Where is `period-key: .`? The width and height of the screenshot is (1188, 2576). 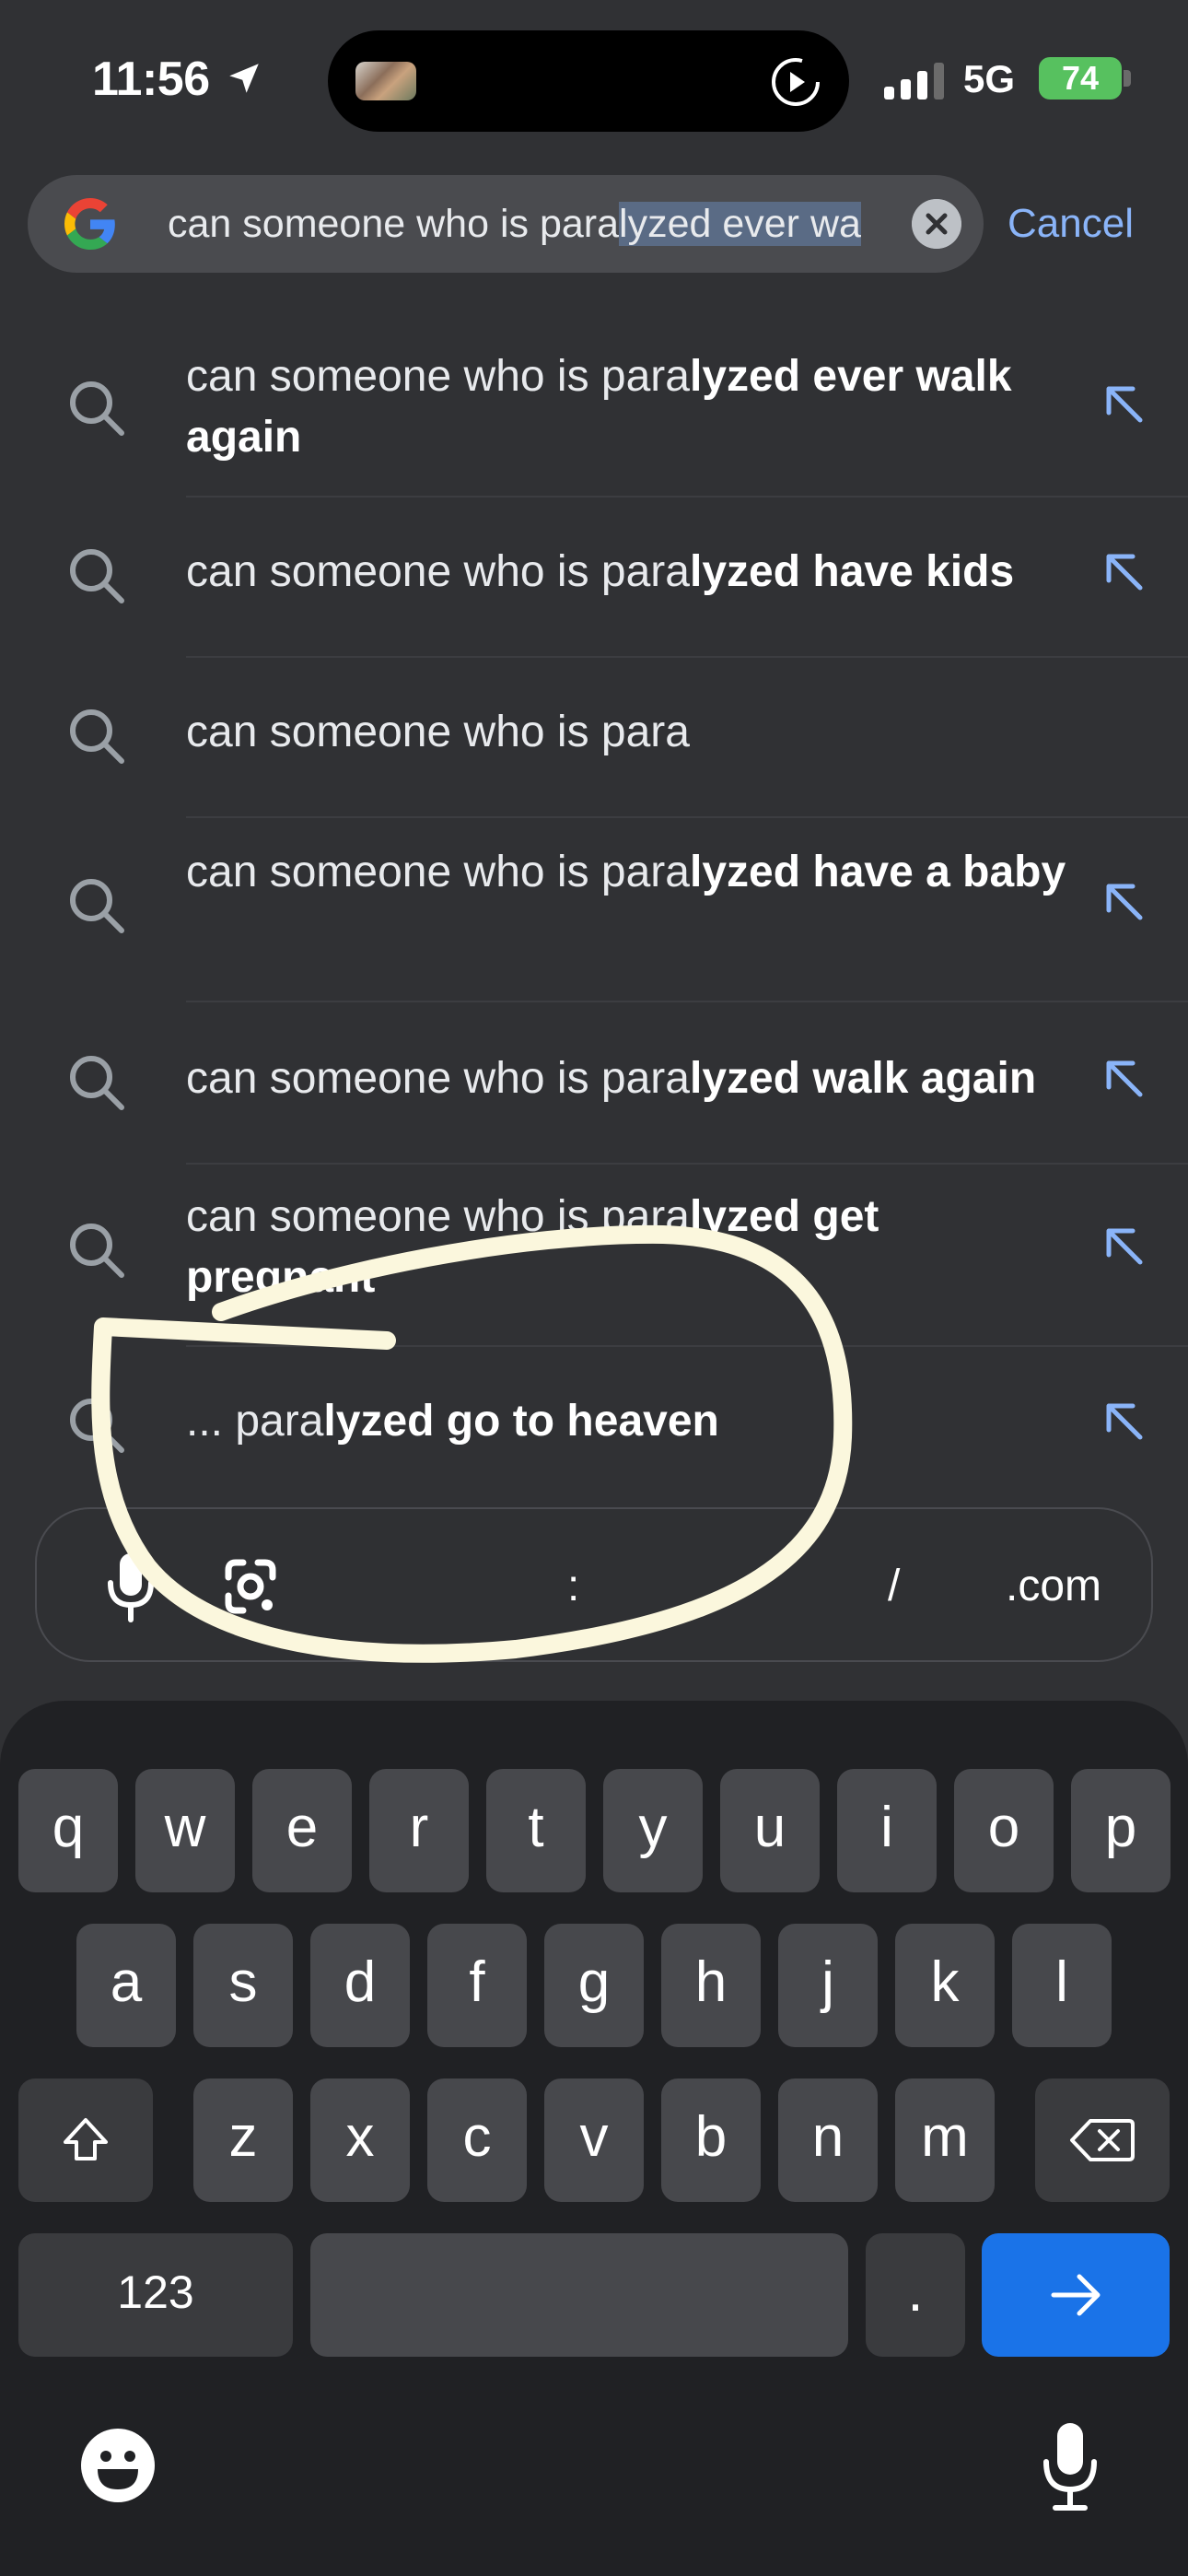 period-key: . is located at coordinates (915, 2295).